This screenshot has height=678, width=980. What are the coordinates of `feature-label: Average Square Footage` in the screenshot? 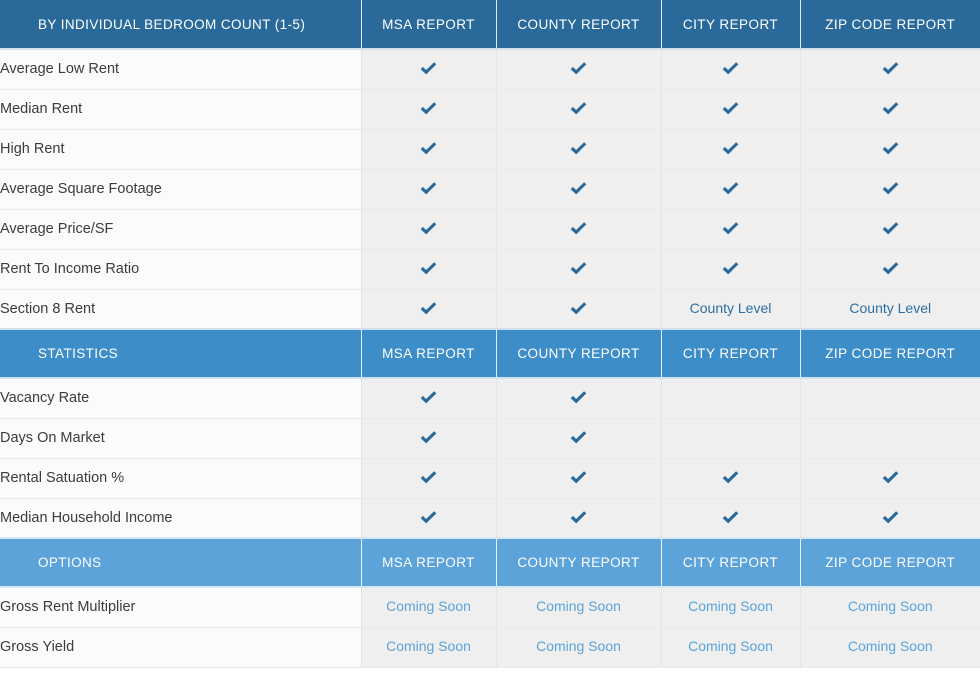 It's located at (181, 189).